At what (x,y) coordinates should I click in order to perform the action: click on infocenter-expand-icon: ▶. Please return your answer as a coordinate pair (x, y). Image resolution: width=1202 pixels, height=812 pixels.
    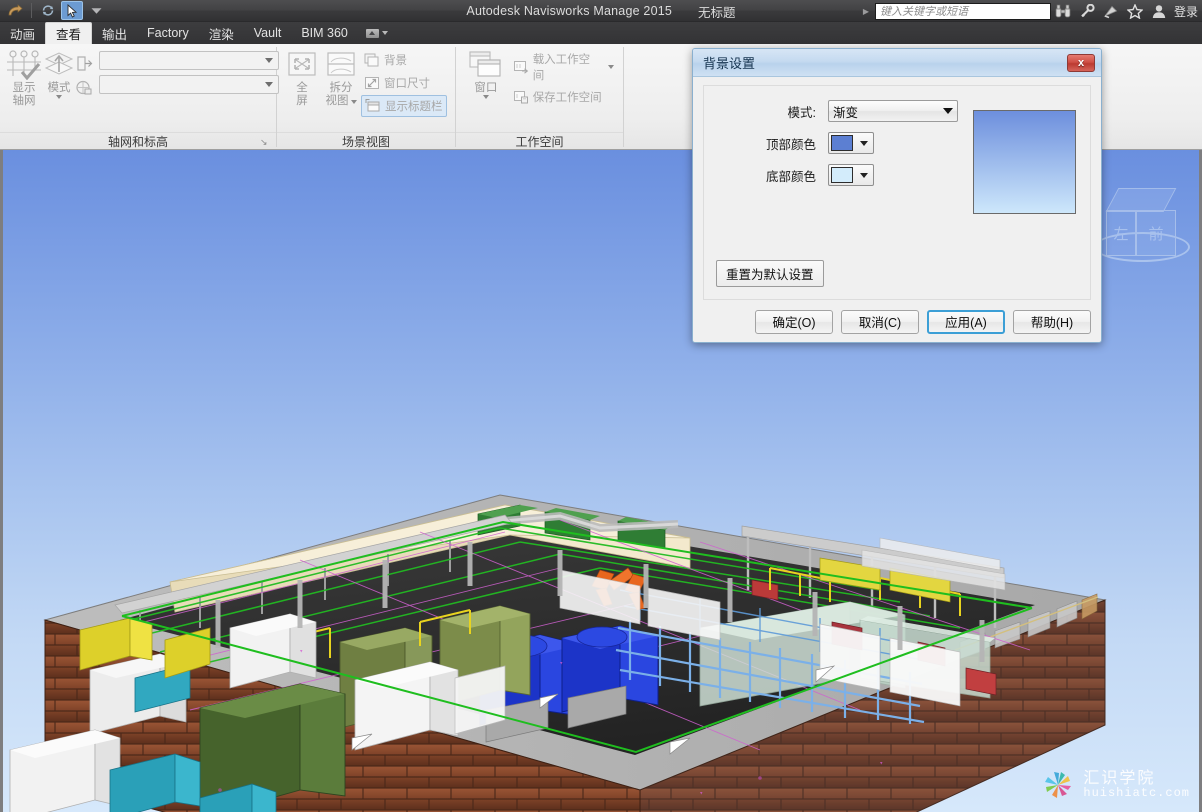
    Looking at the image, I should click on (868, 11).